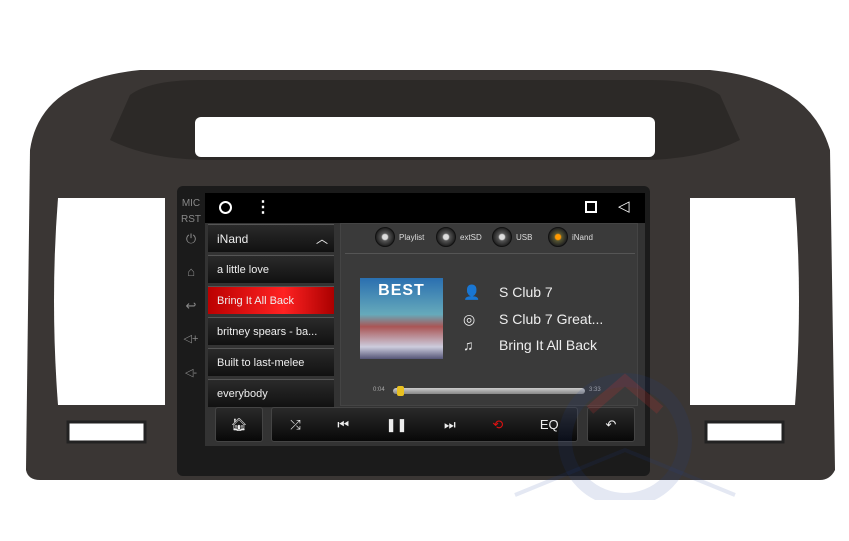  What do you see at coordinates (524, 237) in the screenshot?
I see `source-label: USB` at bounding box center [524, 237].